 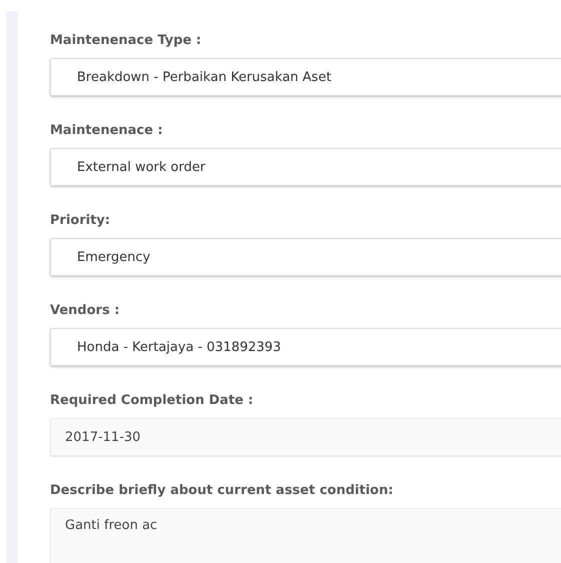 What do you see at coordinates (305, 347) in the screenshot?
I see `dropdown-field: Honda - Kertajaya - 031892393` at bounding box center [305, 347].